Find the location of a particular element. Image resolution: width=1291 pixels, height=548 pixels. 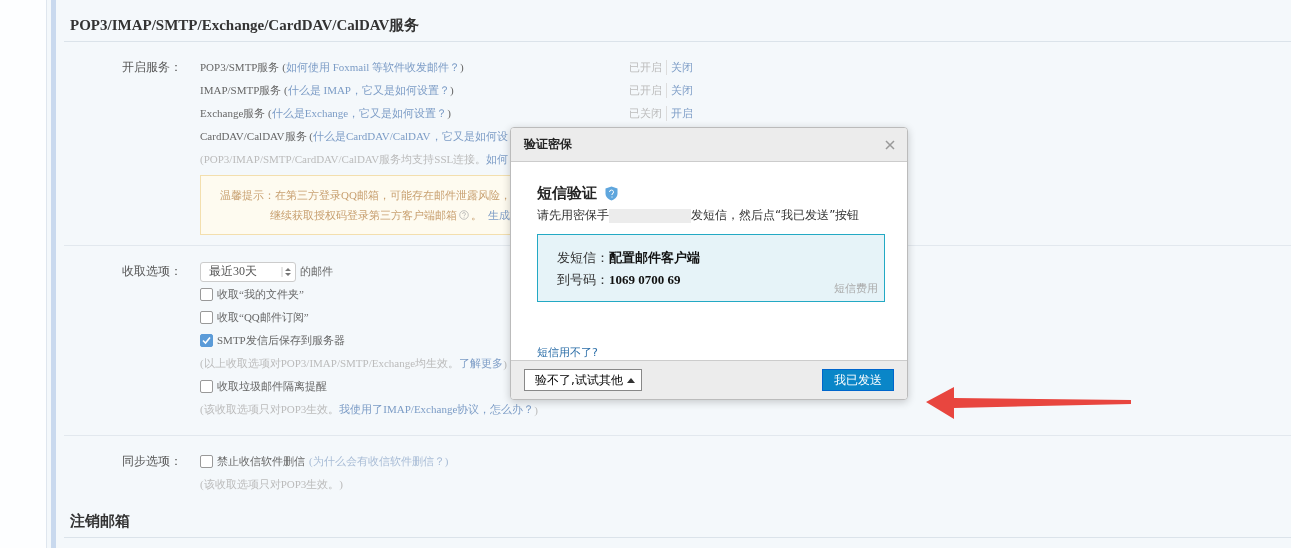

field-label: 同步选项： is located at coordinates (152, 461).